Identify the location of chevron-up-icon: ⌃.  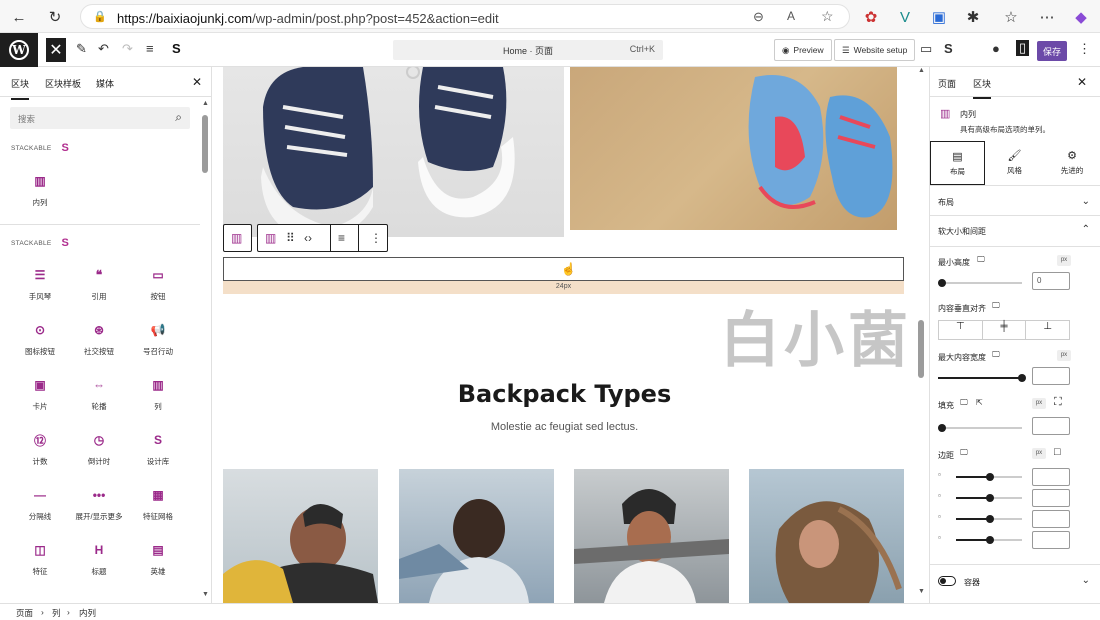
(1086, 229).